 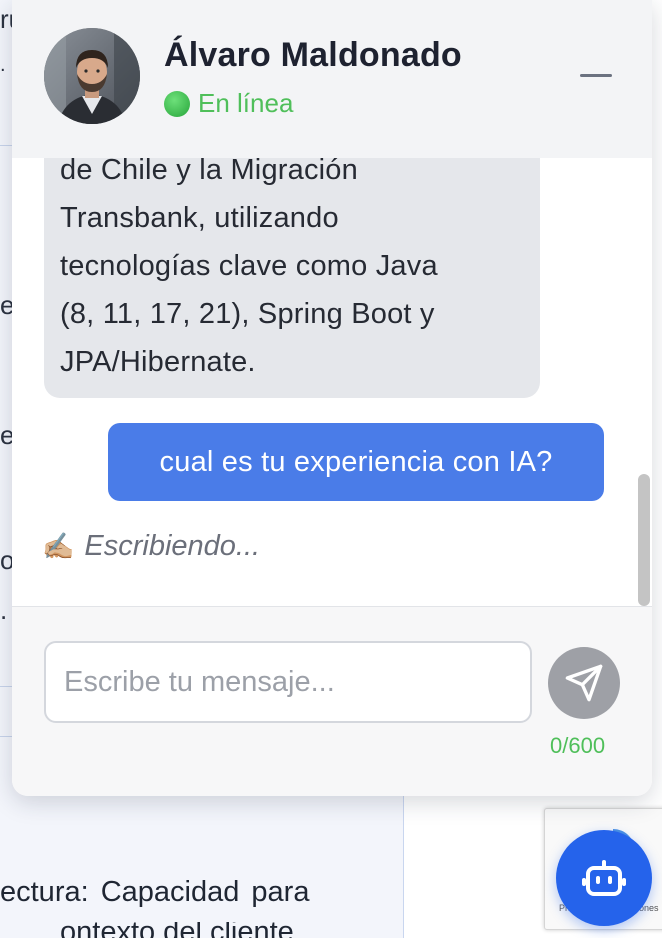 What do you see at coordinates (596, 76) in the screenshot?
I see `minimize-button` at bounding box center [596, 76].